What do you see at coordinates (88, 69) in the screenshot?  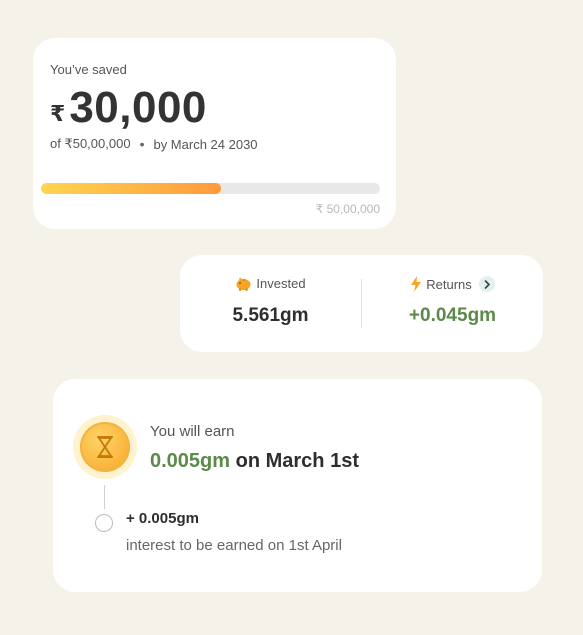 I see `saved-label: You’ve saved` at bounding box center [88, 69].